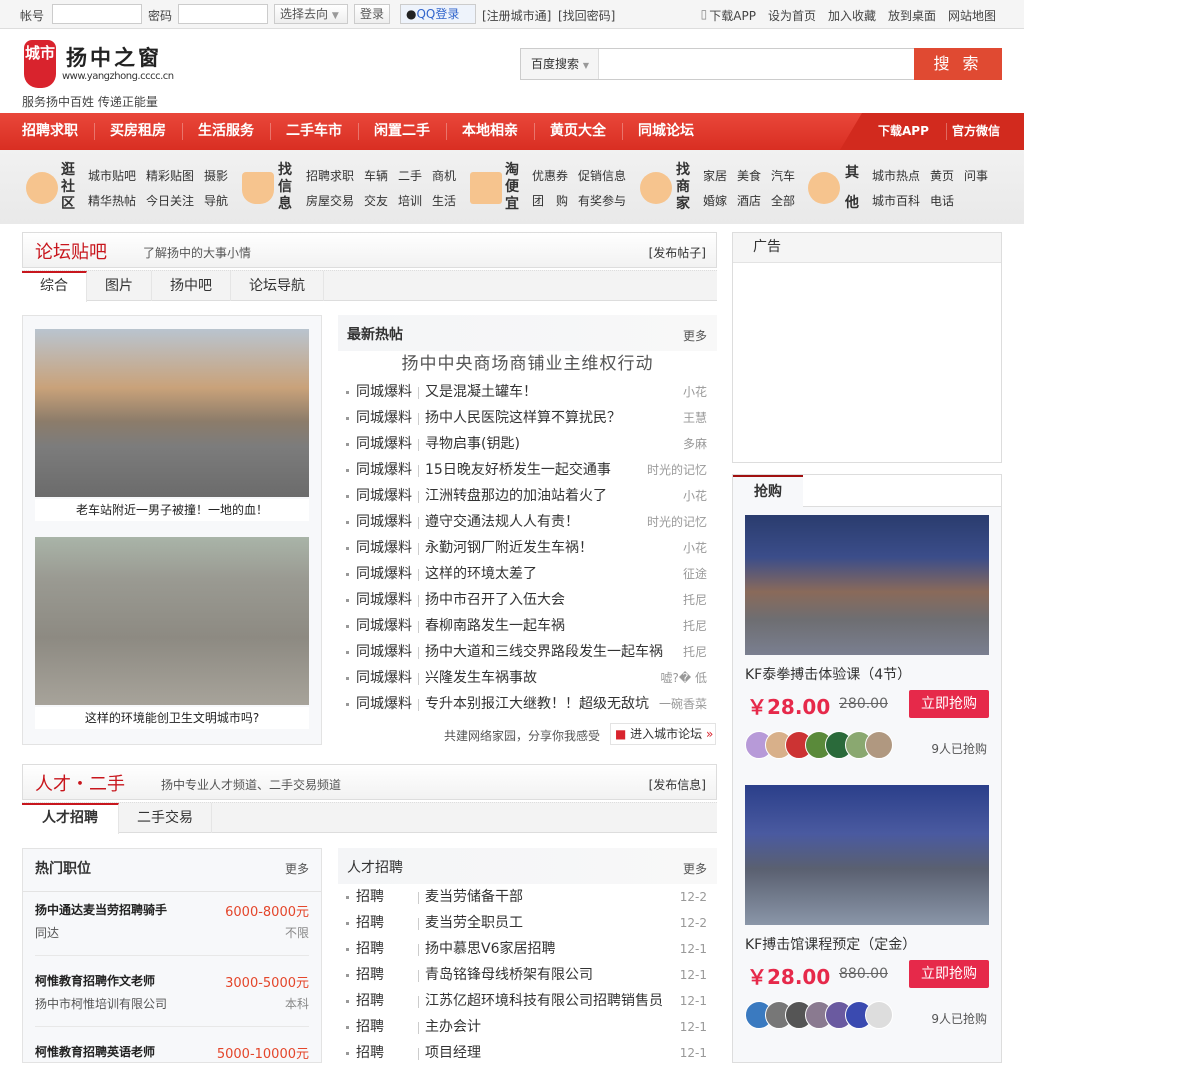 This screenshot has width=1200, height=1066. Describe the element at coordinates (372, 14) in the screenshot. I see `login-button: 登录` at that location.